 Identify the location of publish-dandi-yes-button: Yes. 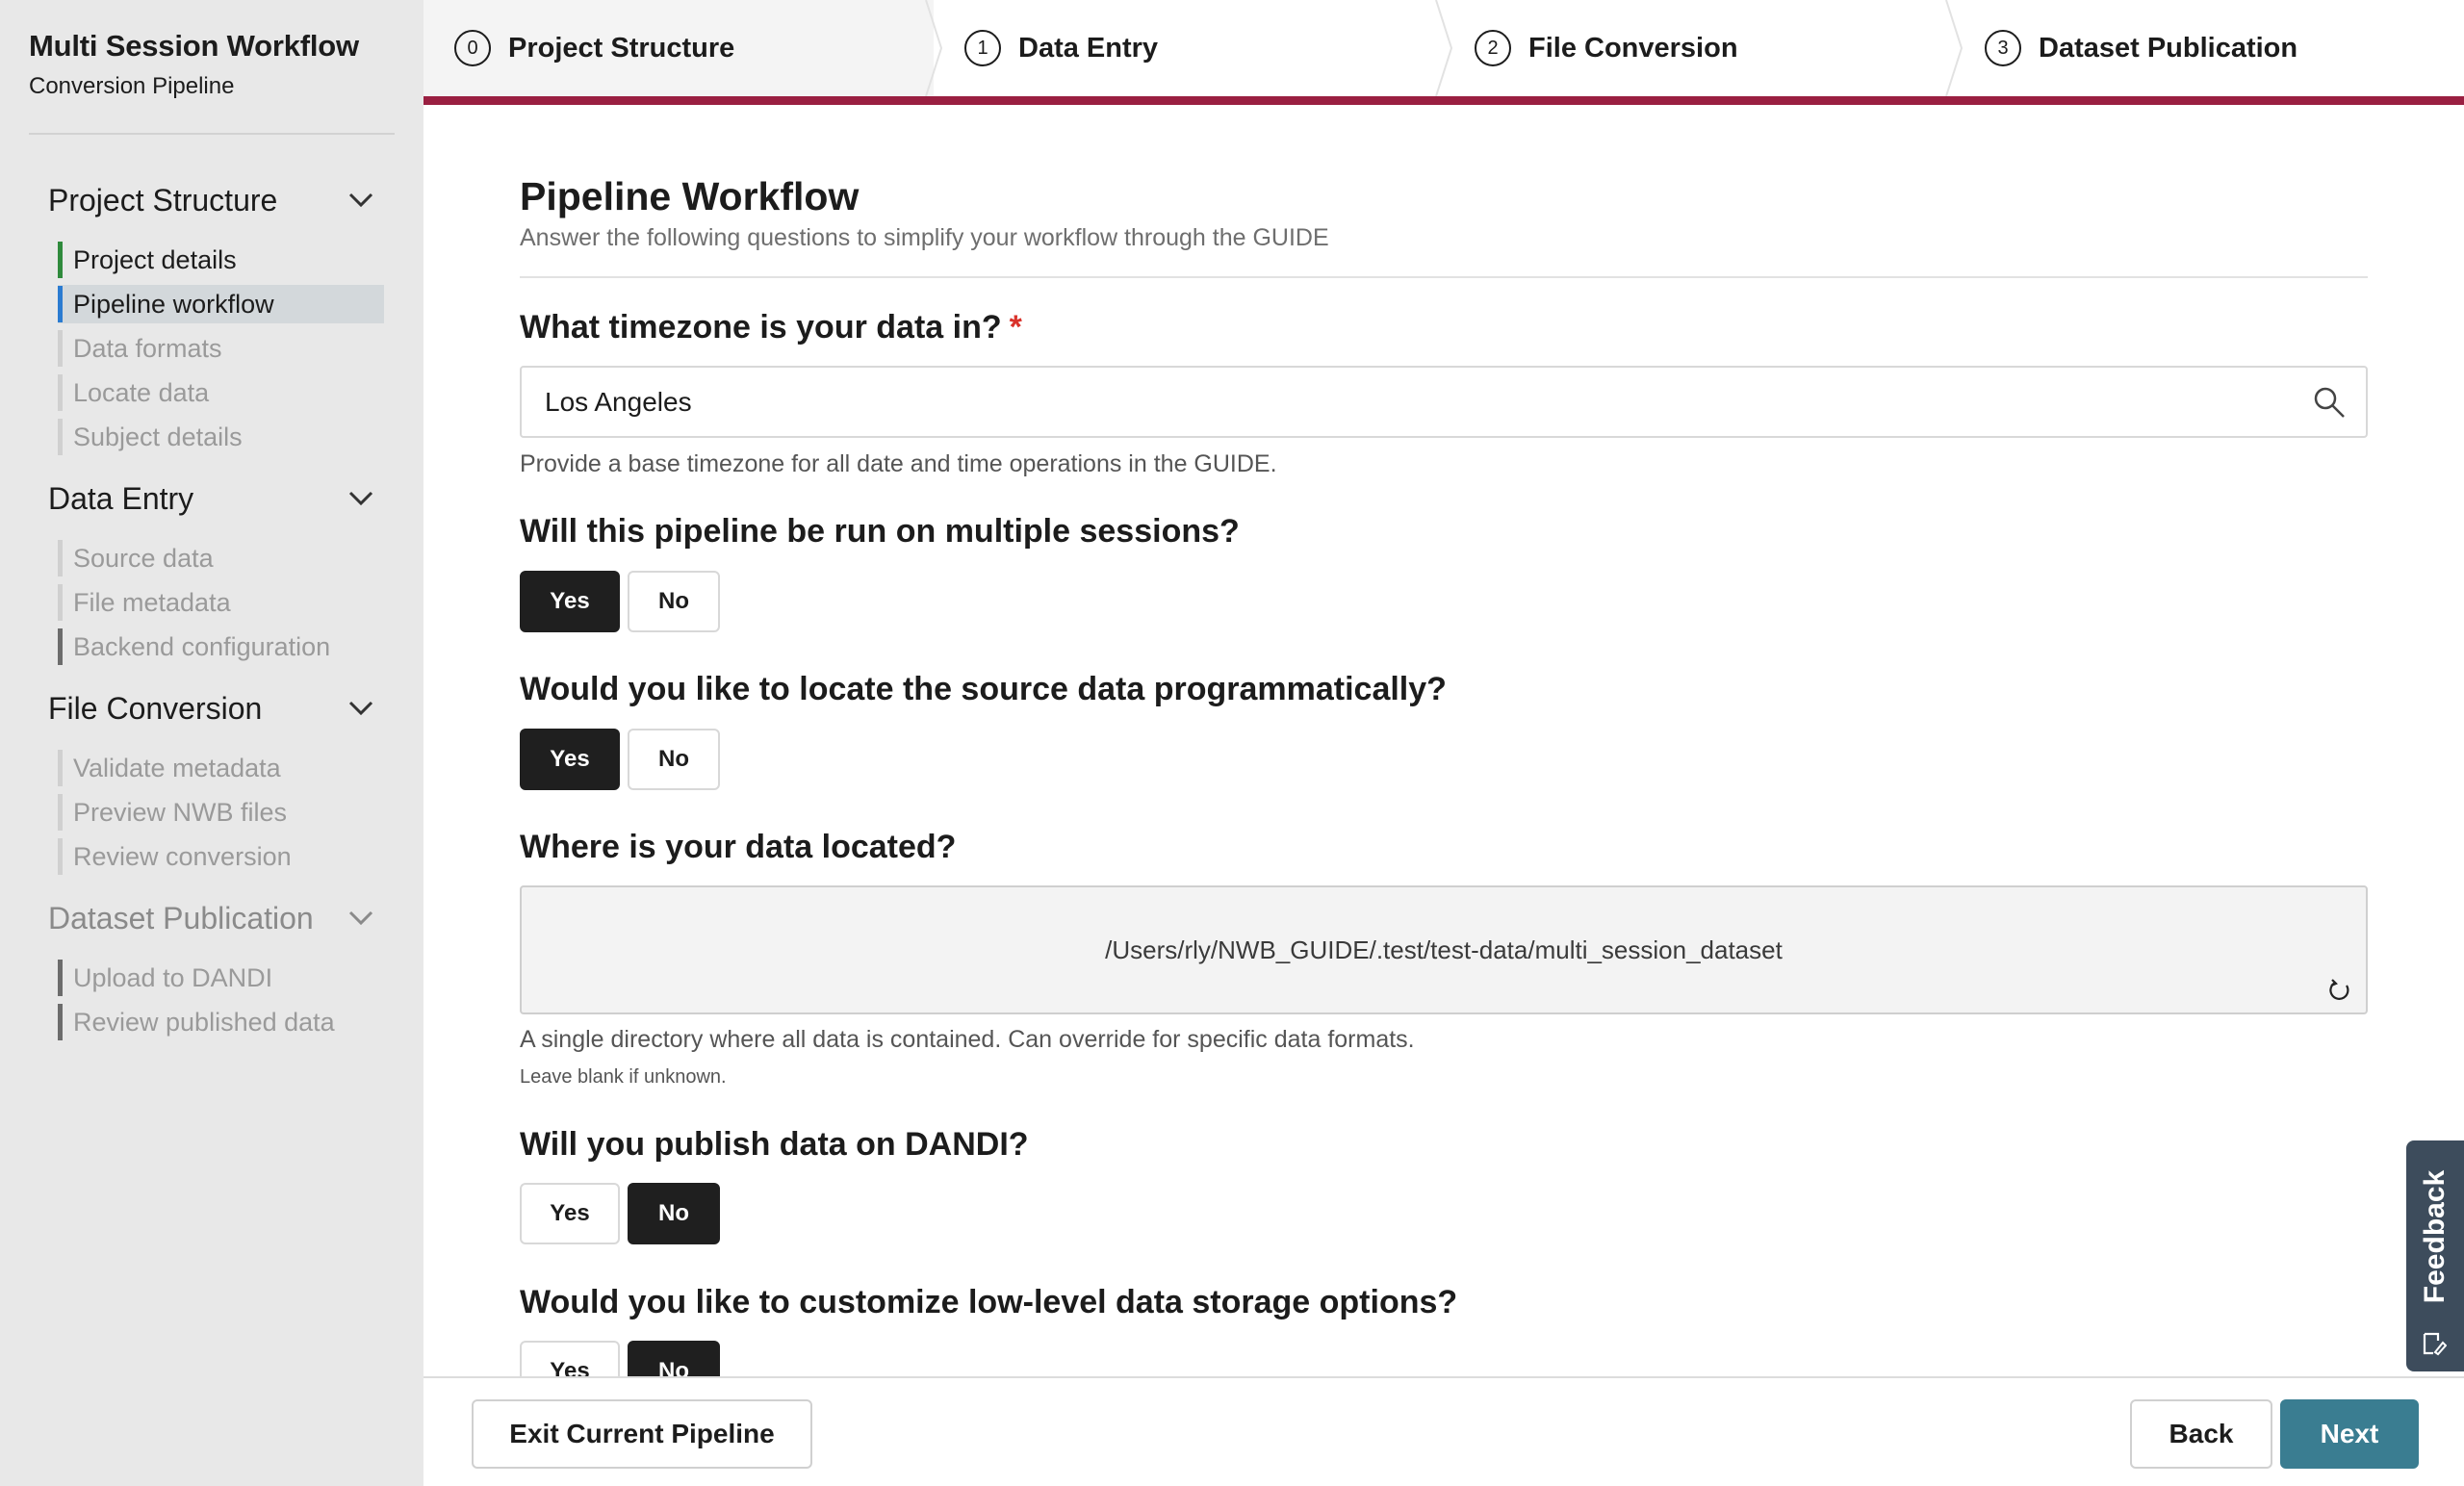
(570, 1213).